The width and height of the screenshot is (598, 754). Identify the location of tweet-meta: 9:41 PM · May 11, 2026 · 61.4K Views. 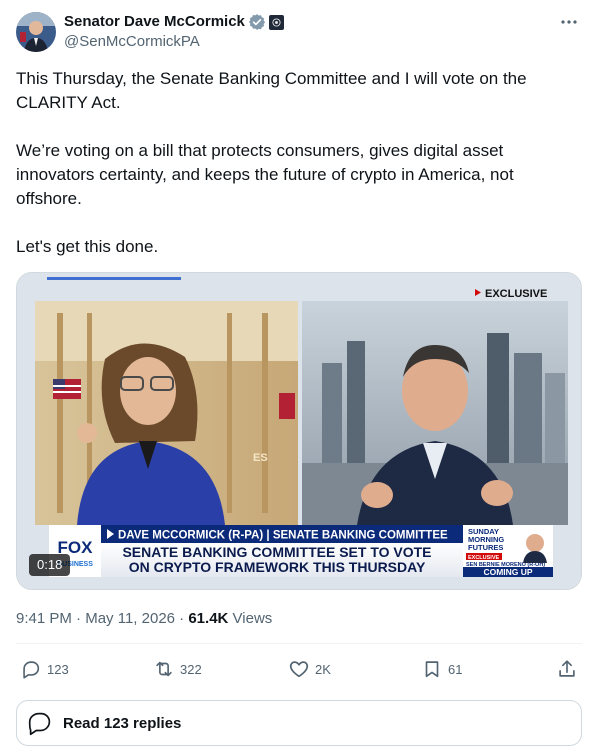
(144, 619).